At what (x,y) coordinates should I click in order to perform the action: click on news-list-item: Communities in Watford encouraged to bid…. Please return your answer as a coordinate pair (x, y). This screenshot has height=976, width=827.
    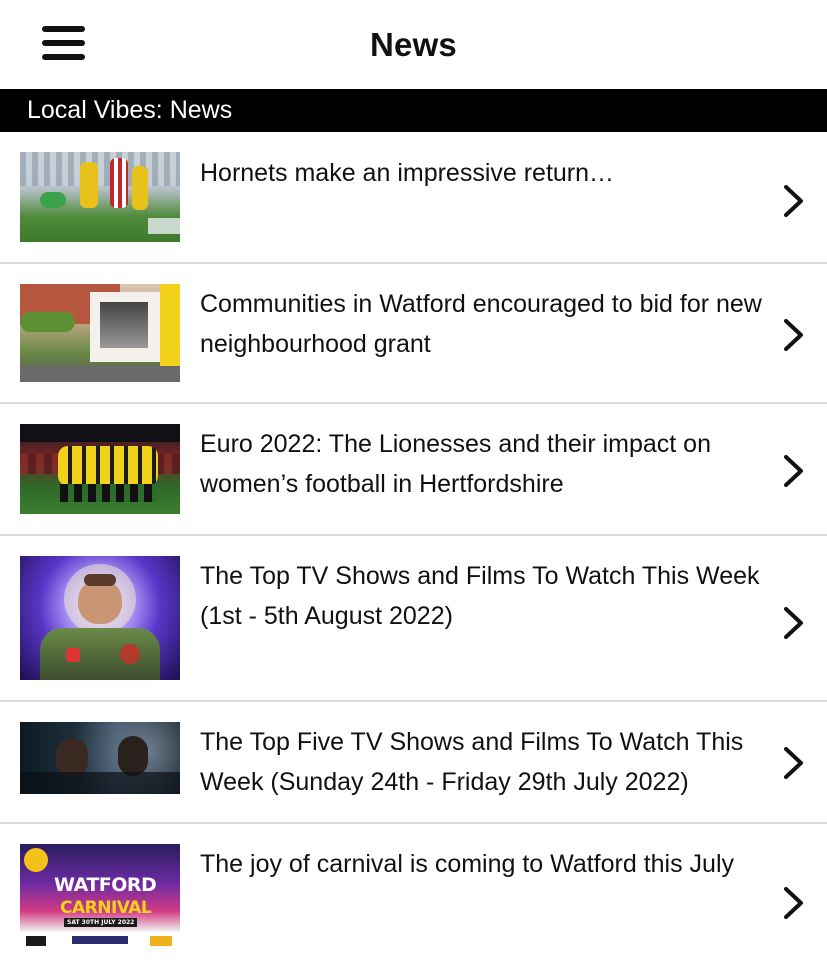
    Looking at the image, I should click on (413, 334).